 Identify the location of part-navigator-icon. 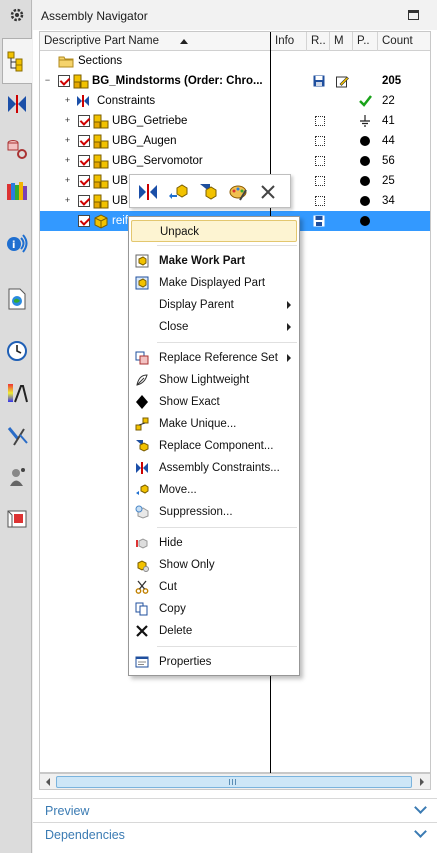
(17, 149).